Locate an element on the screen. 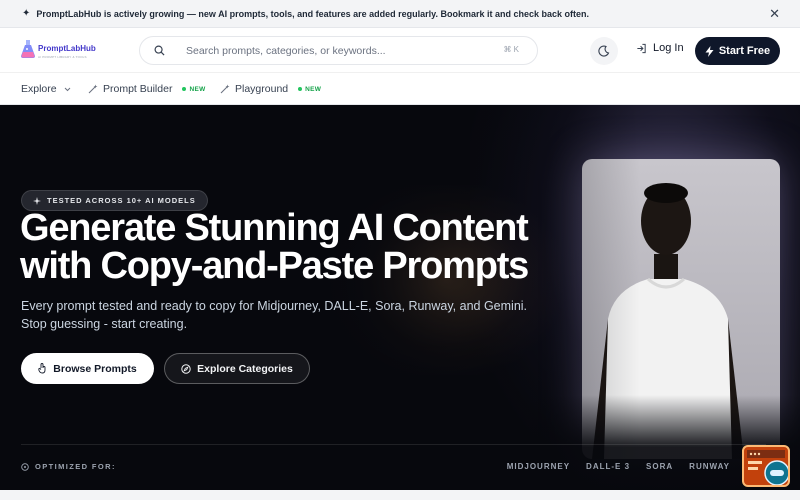 This screenshot has width=800, height=500. start-free-button: Start Free is located at coordinates (737, 51).